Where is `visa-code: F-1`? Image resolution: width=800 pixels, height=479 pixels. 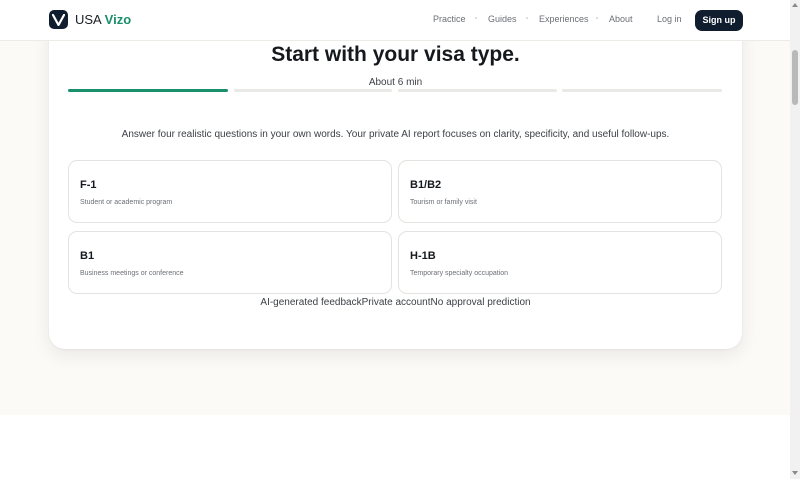 visa-code: F-1 is located at coordinates (88, 185).